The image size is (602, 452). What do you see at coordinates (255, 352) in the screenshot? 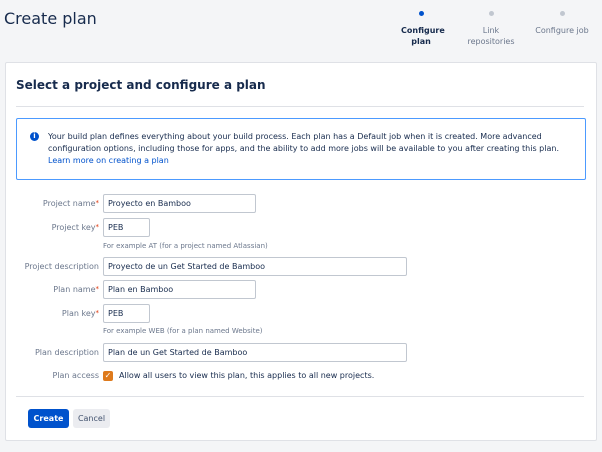
I see `plan-description-input: Plan de un Get Started de Bamboo` at bounding box center [255, 352].